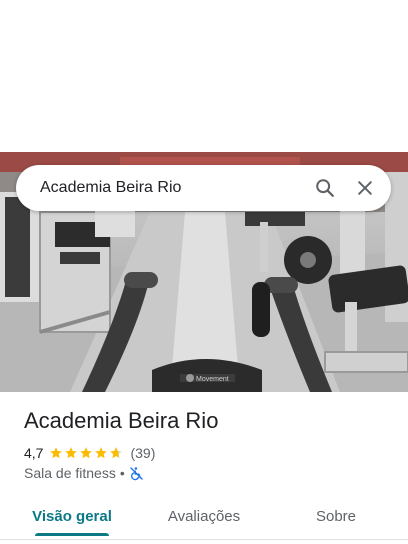 This screenshot has width=408, height=544. Describe the element at coordinates (142, 453) in the screenshot. I see `review-count: (39)` at that location.